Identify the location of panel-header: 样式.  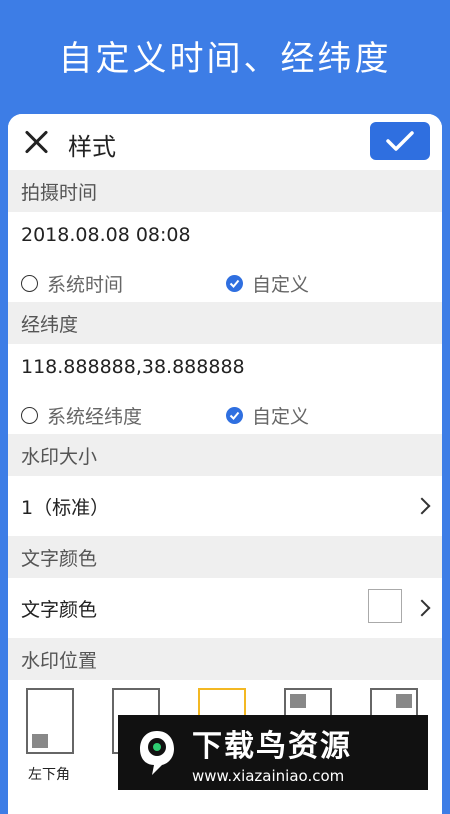
(225, 142).